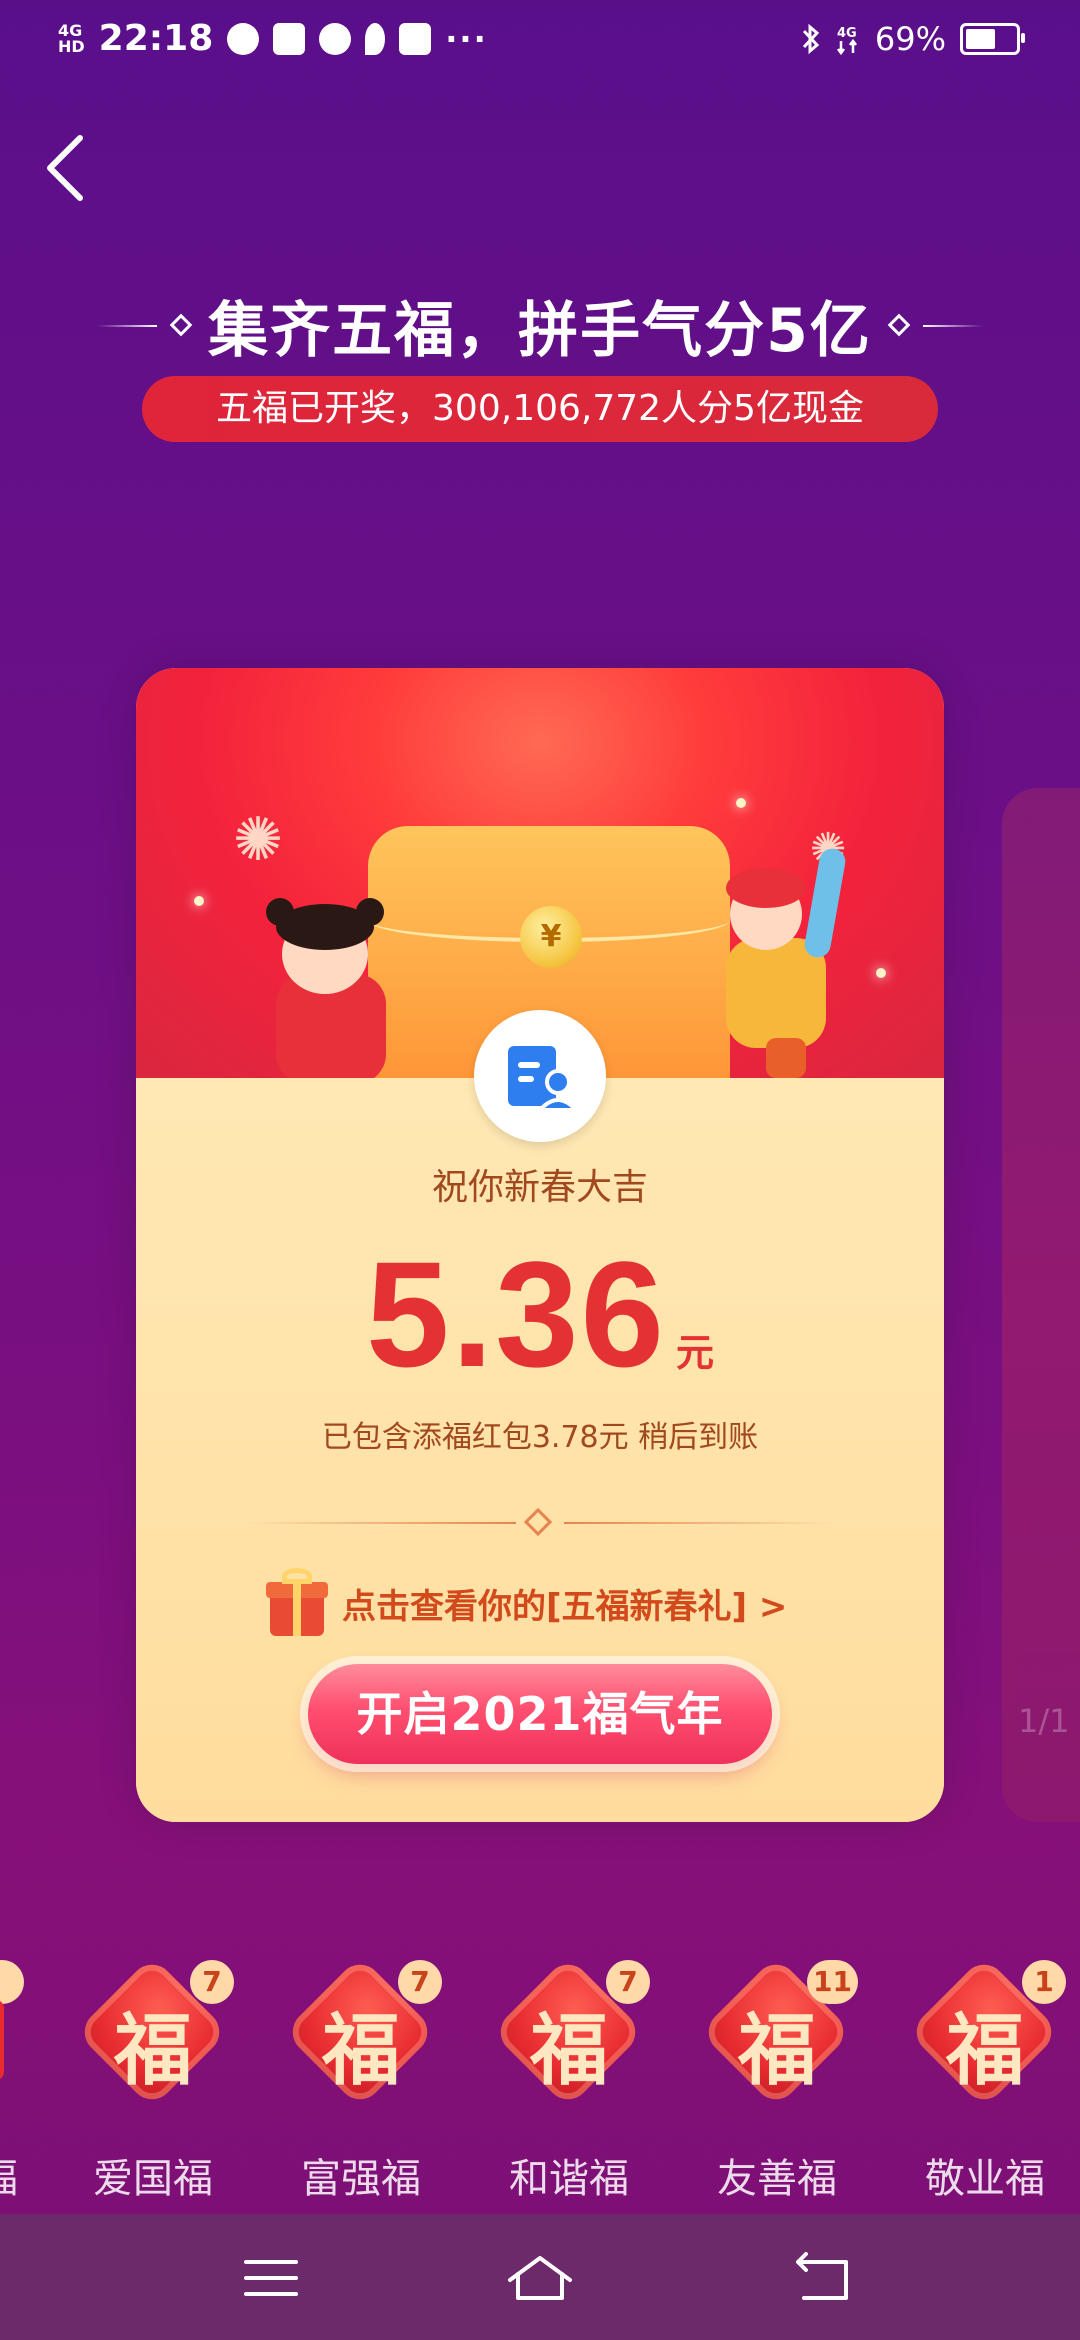  Describe the element at coordinates (12, 1982) in the screenshot. I see `fu-badge` at that location.